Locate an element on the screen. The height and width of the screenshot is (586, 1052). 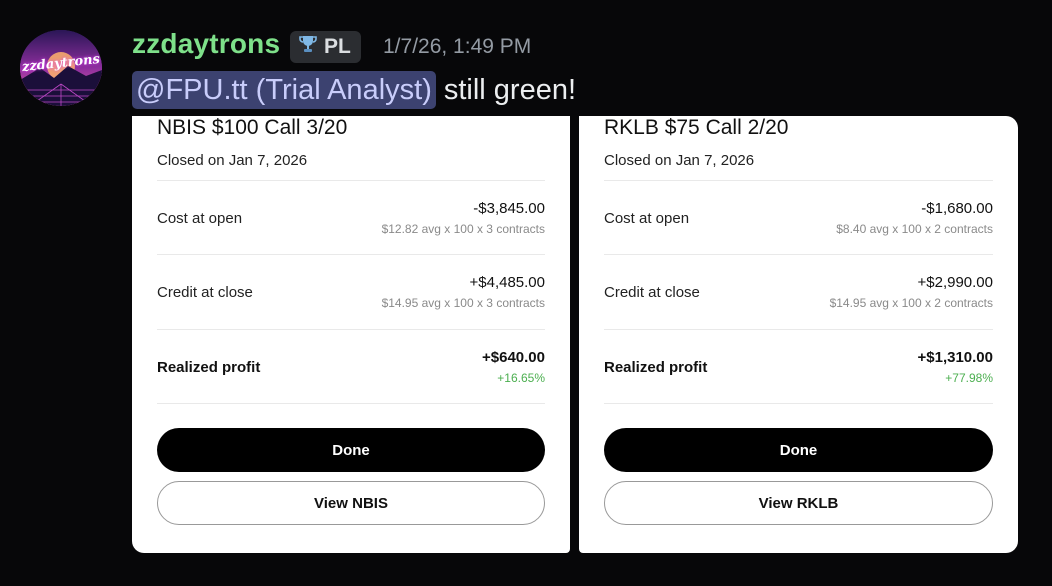
badge-label: PL is located at coordinates (337, 46).